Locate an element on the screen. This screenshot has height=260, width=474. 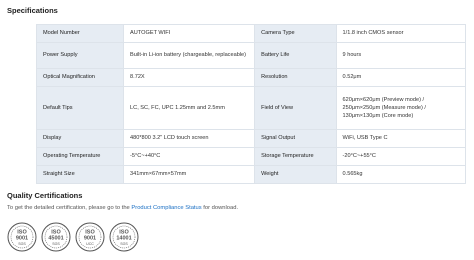
certification-note-suffix: for download. is located at coordinates (220, 208).